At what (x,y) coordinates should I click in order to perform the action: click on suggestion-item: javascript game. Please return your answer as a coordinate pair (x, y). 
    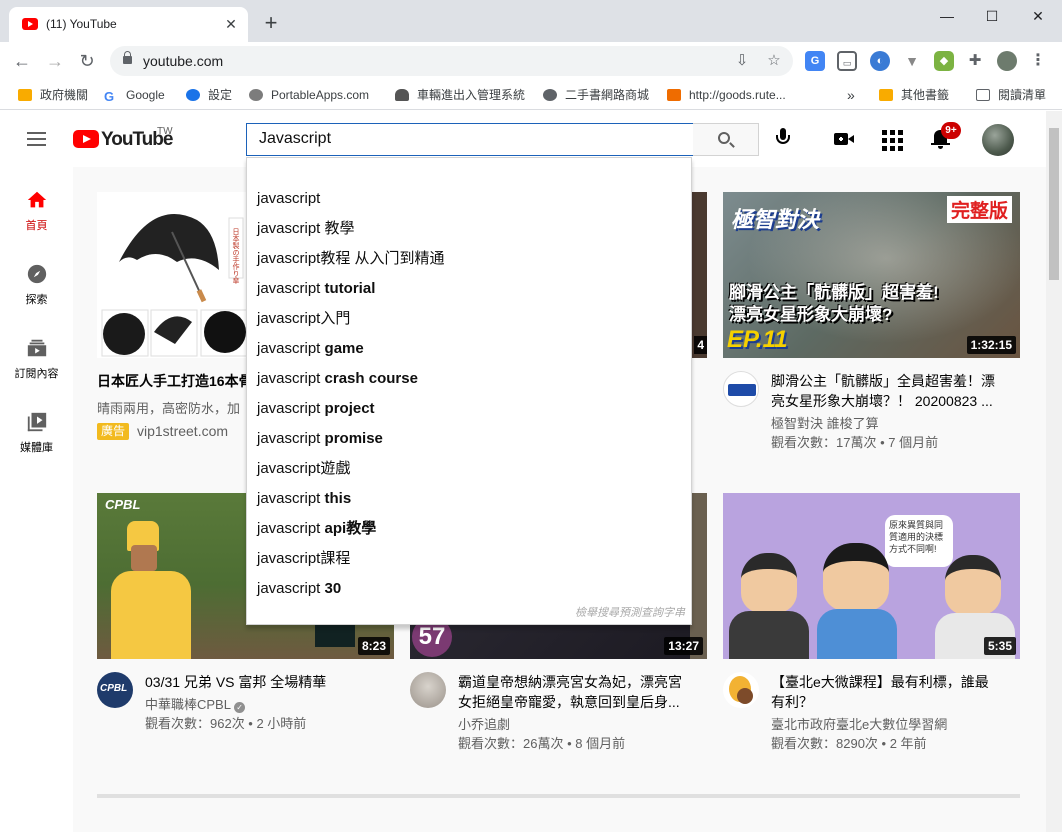
    Looking at the image, I should click on (470, 349).